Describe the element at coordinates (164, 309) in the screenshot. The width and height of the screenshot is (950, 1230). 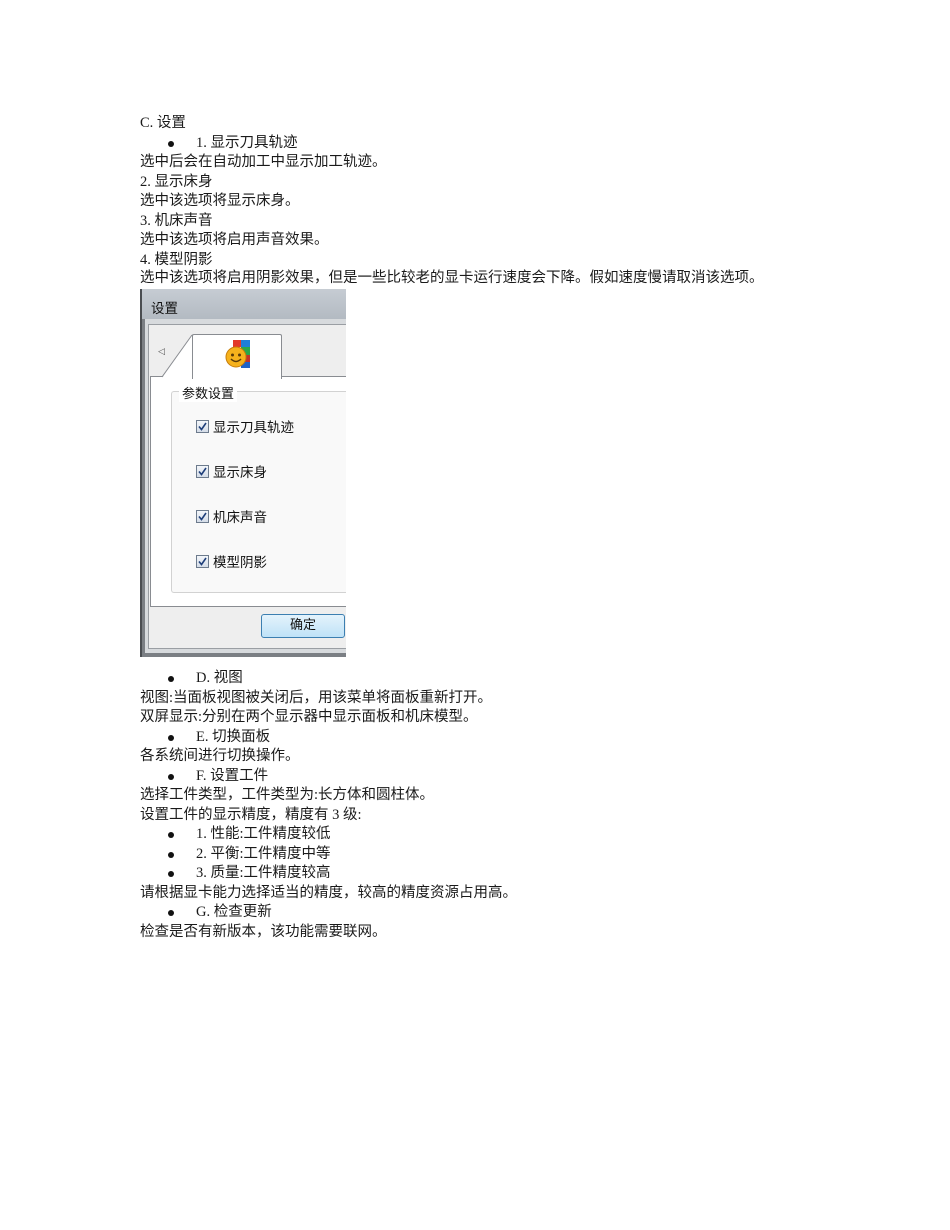
I see `dialog-title: 设置` at that location.